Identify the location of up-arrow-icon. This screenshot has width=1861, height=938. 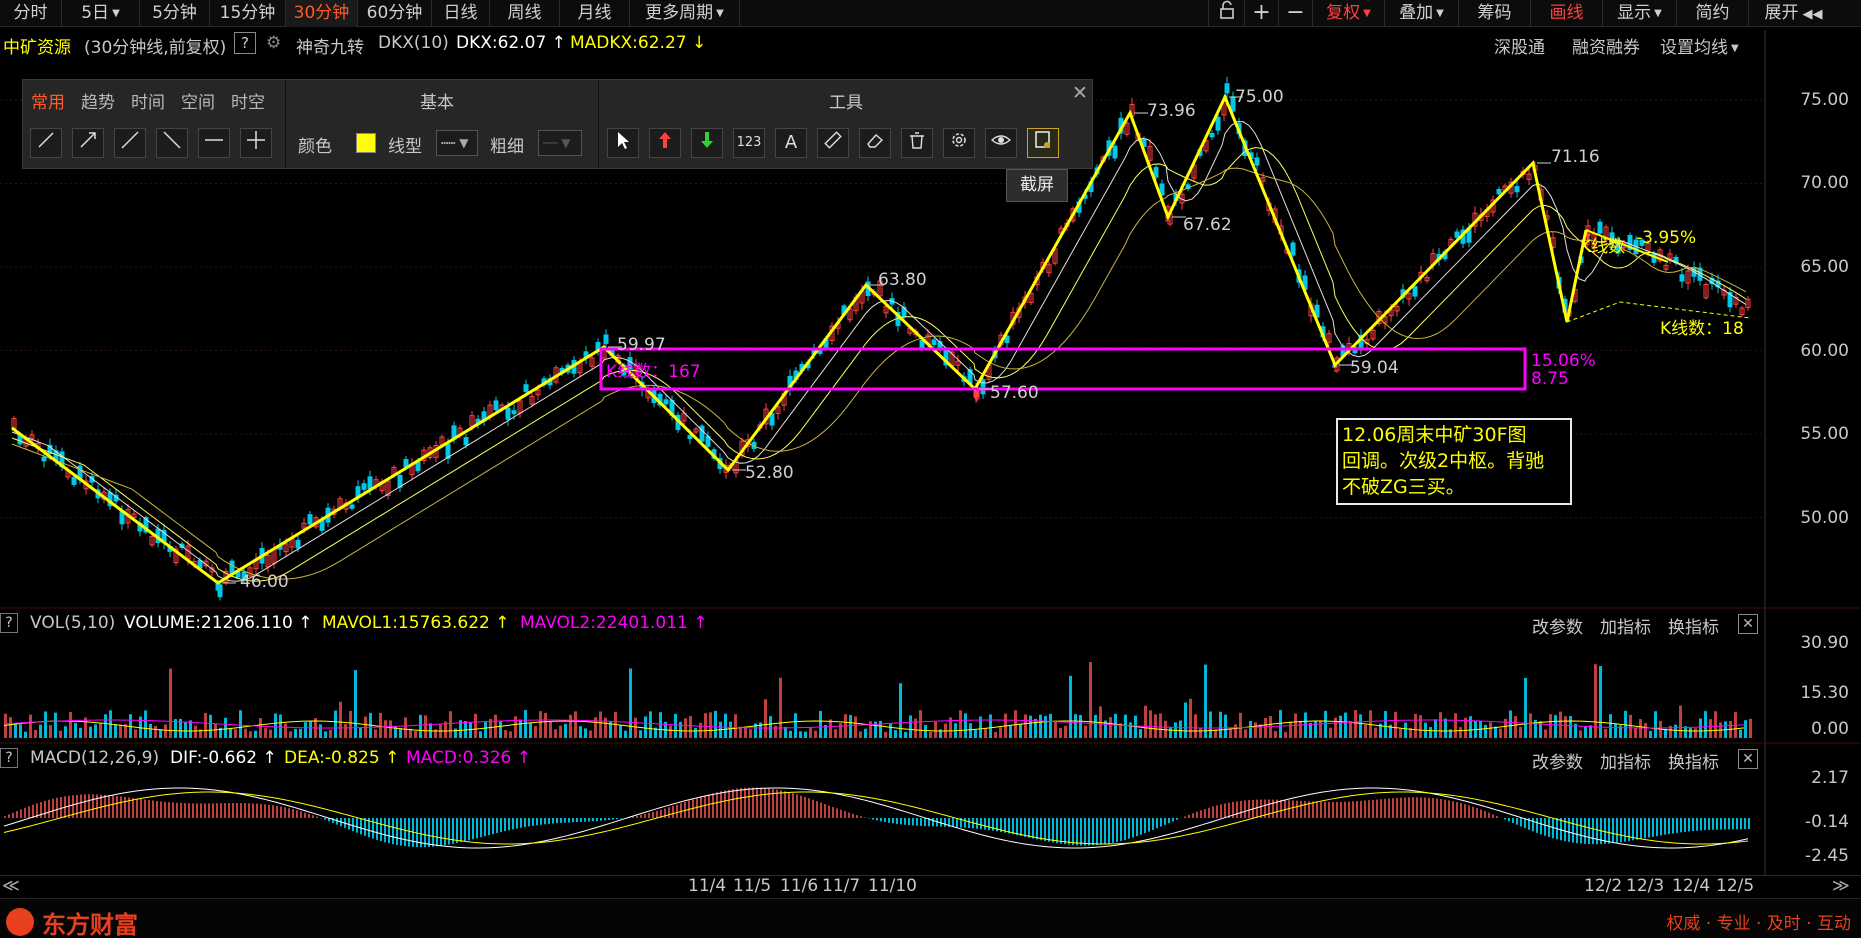
(665, 143).